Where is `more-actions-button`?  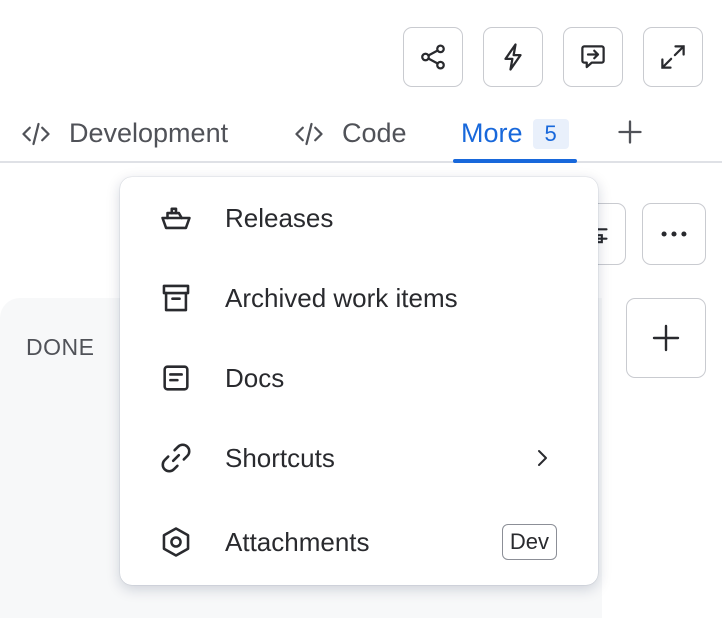
more-actions-button is located at coordinates (674, 234).